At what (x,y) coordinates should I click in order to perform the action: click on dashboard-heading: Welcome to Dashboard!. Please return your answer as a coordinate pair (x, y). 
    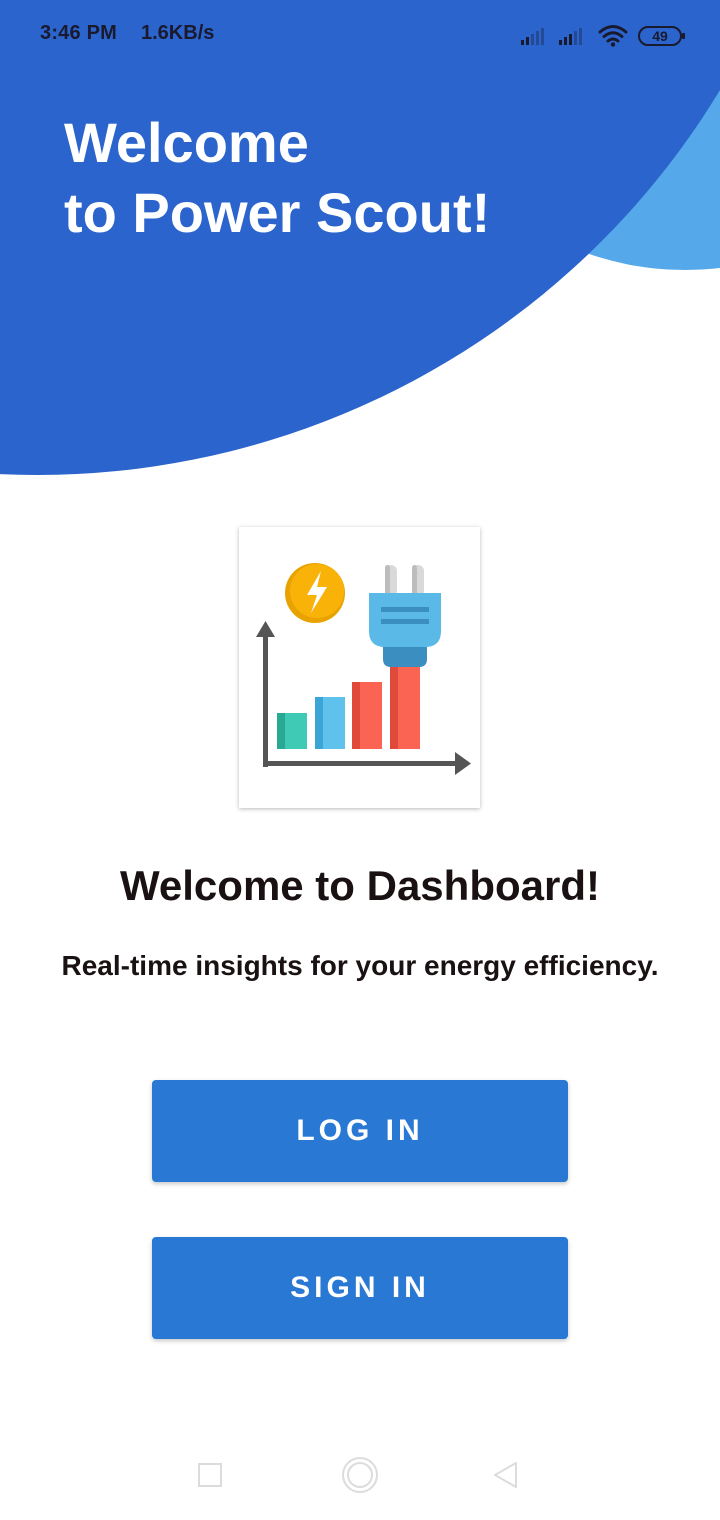
    Looking at the image, I should click on (360, 885).